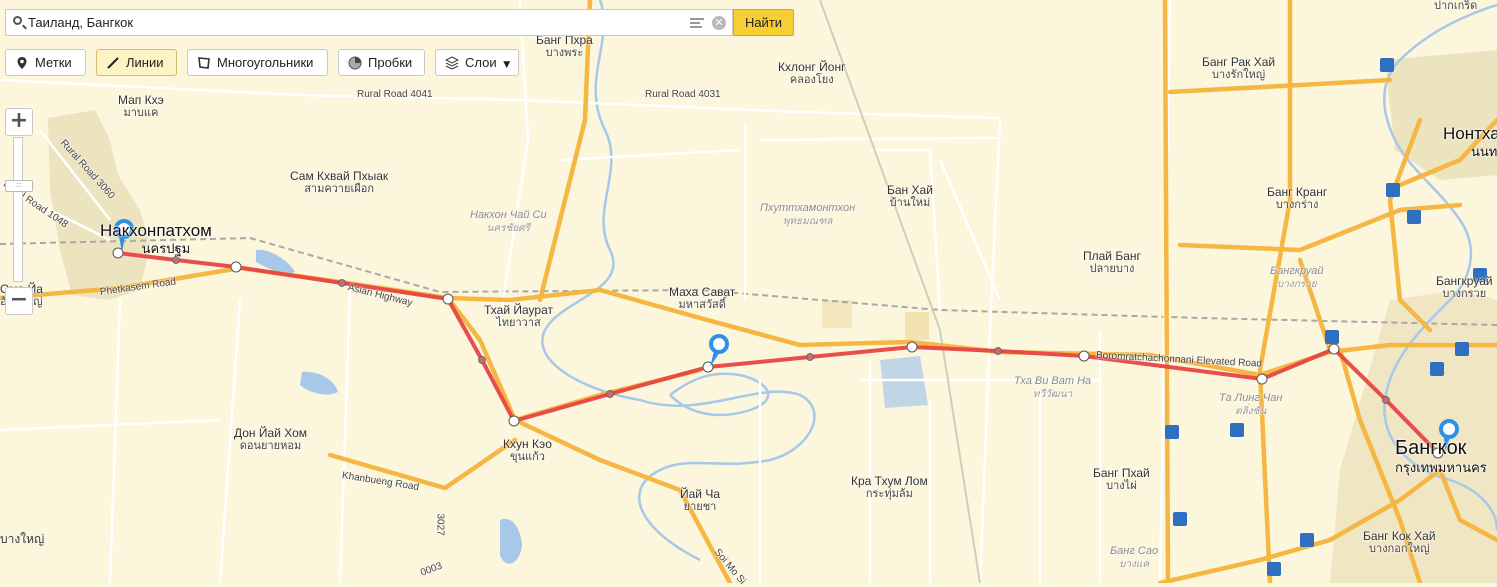 The height and width of the screenshot is (587, 1497). What do you see at coordinates (204, 63) in the screenshot?
I see `polygon-icon` at bounding box center [204, 63].